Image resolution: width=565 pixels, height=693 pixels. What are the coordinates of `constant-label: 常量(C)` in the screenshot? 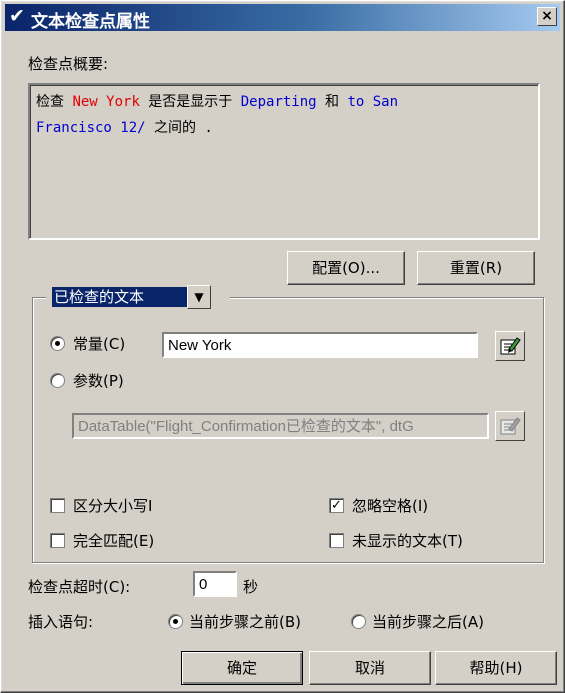 It's located at (99, 343).